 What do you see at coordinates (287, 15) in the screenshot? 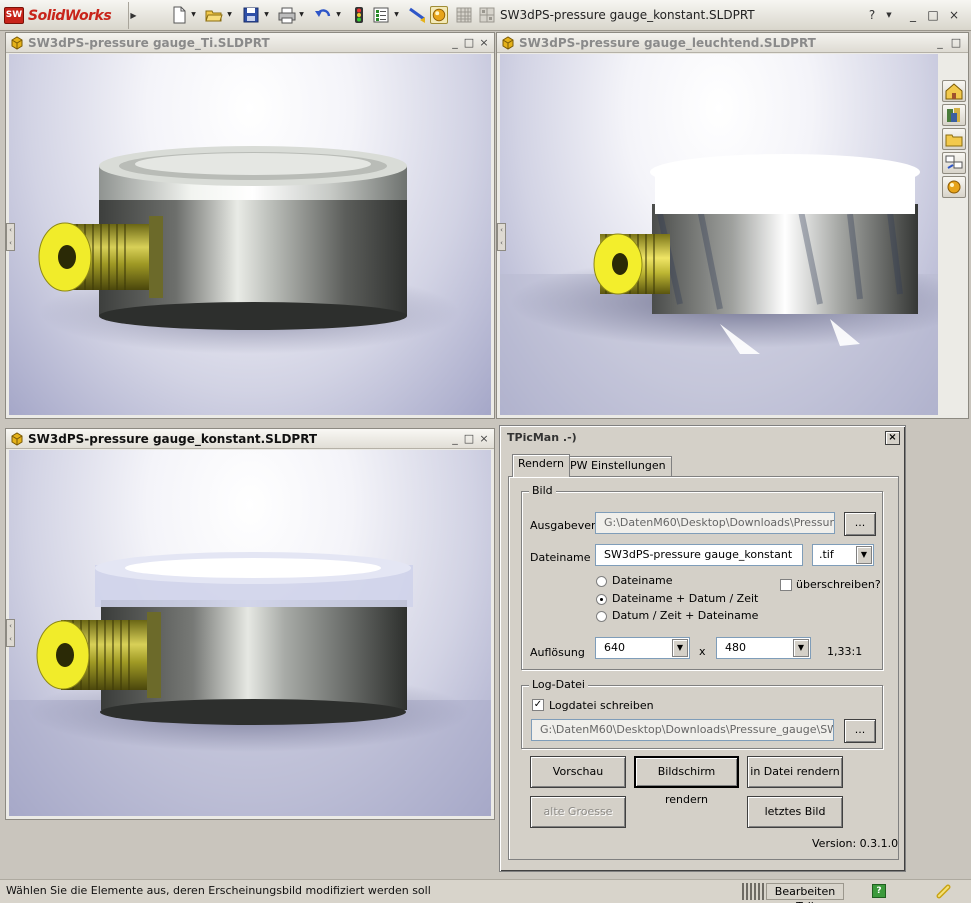
I see `print-icon` at bounding box center [287, 15].